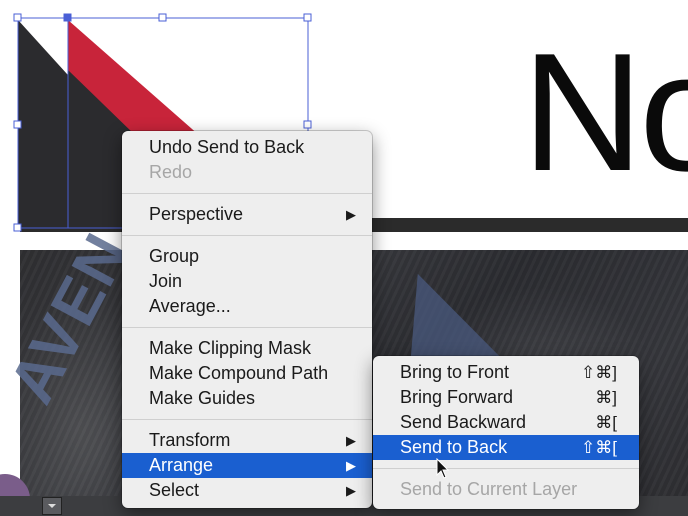  I want to click on menu-item-arrange: Arrange ▶, so click(247, 465).